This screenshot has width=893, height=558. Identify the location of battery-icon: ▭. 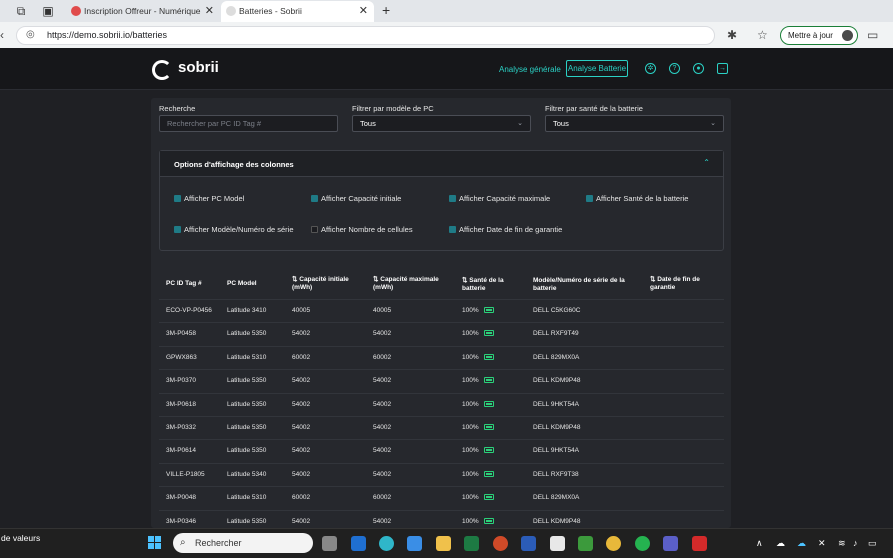
(872, 543).